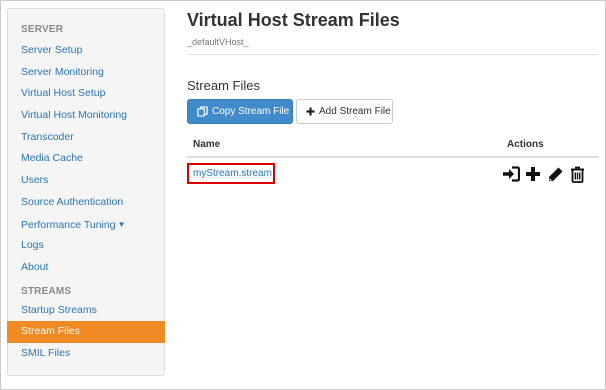 Image resolution: width=606 pixels, height=390 pixels. I want to click on copy-stream-file-button: Copy Stream File, so click(240, 111).